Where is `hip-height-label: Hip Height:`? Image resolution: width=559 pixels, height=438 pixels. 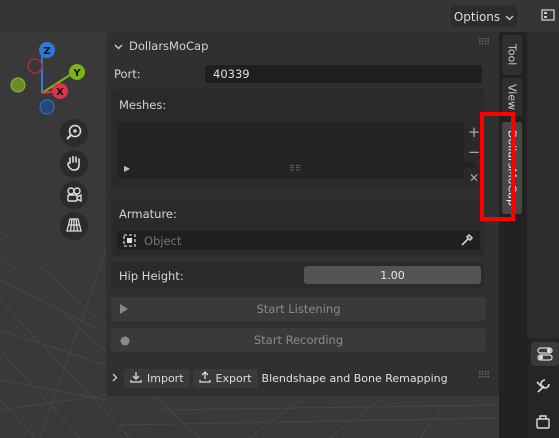
hip-height-label: Hip Height: is located at coordinates (151, 276).